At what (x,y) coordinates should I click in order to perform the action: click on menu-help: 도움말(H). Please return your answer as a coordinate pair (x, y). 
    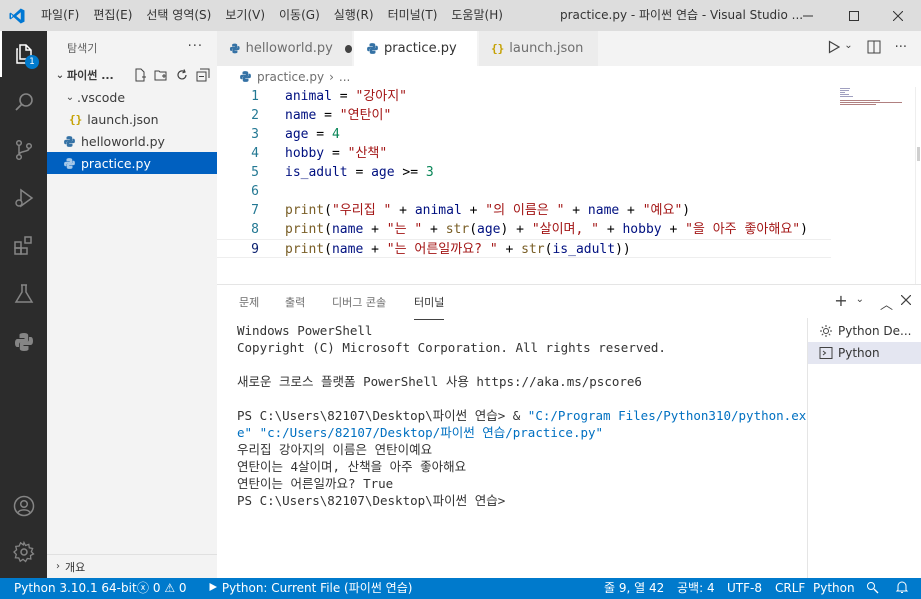
    Looking at the image, I should click on (477, 15).